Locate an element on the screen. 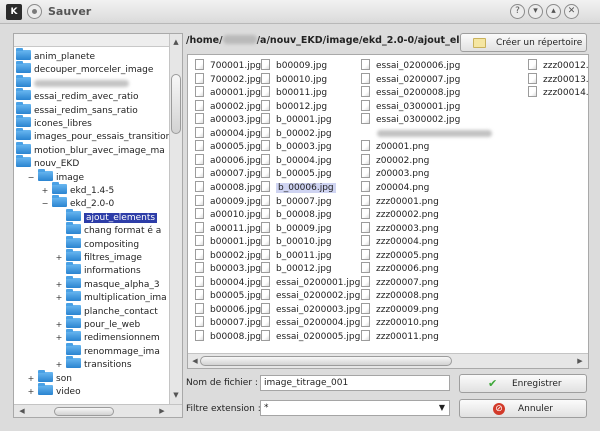 The width and height of the screenshot is (600, 431). file-item: z00004.png is located at coordinates (395, 187).